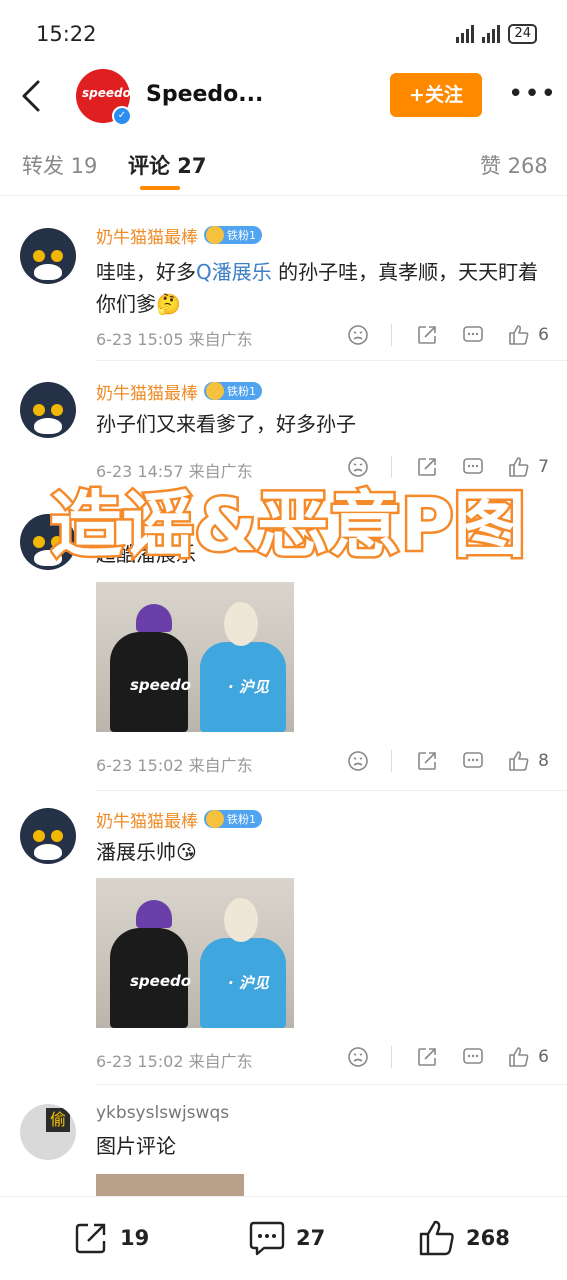 Image resolution: width=567 pixels, height=1280 pixels. I want to click on comment-text: 孙子们又来看爹了，好多孙子, so click(226, 424).